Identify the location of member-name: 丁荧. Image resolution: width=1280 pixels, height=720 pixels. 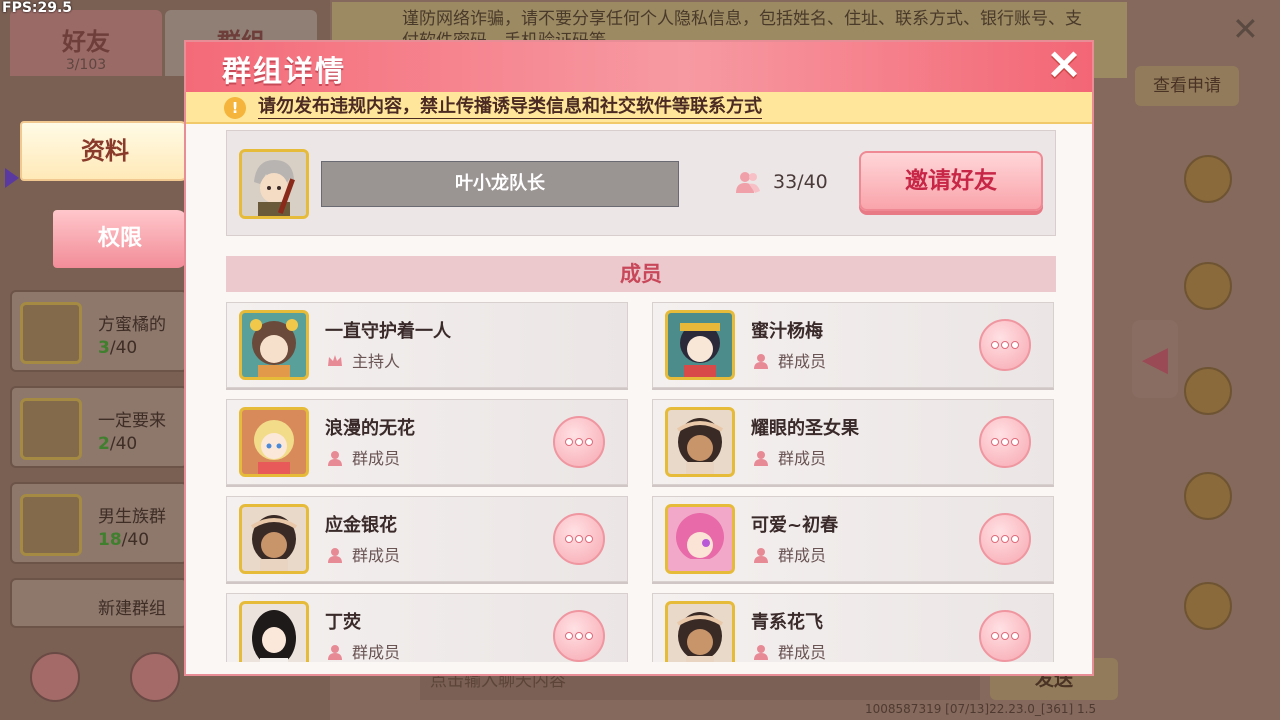
(343, 622).